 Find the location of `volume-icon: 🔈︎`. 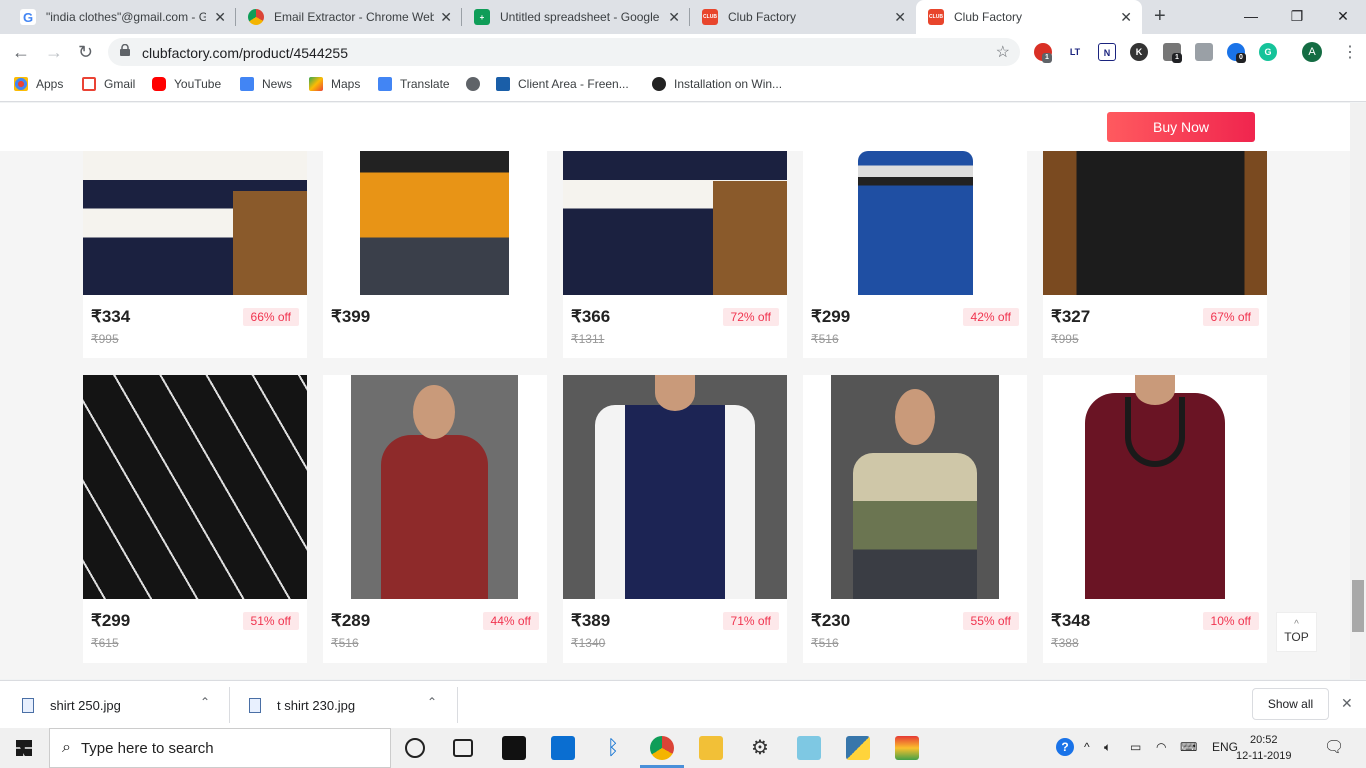

volume-icon: 🔈︎ is located at coordinates (1107, 747).